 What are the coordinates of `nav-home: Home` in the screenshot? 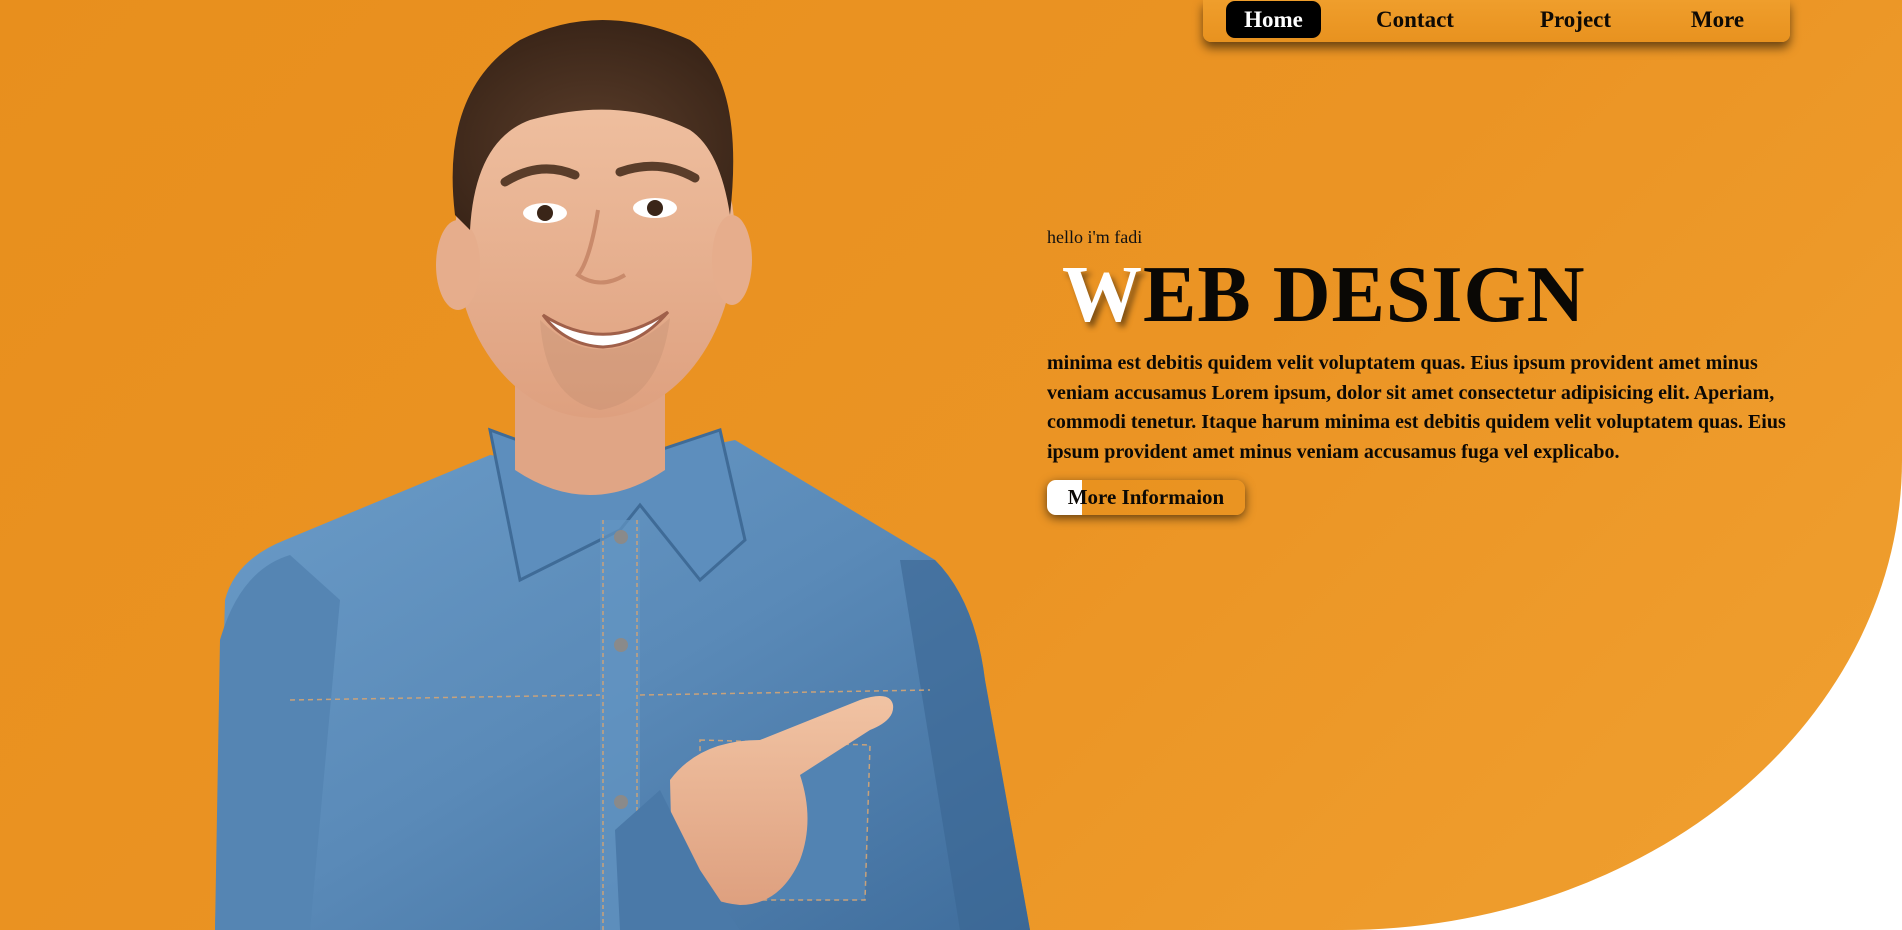 It's located at (1273, 19).